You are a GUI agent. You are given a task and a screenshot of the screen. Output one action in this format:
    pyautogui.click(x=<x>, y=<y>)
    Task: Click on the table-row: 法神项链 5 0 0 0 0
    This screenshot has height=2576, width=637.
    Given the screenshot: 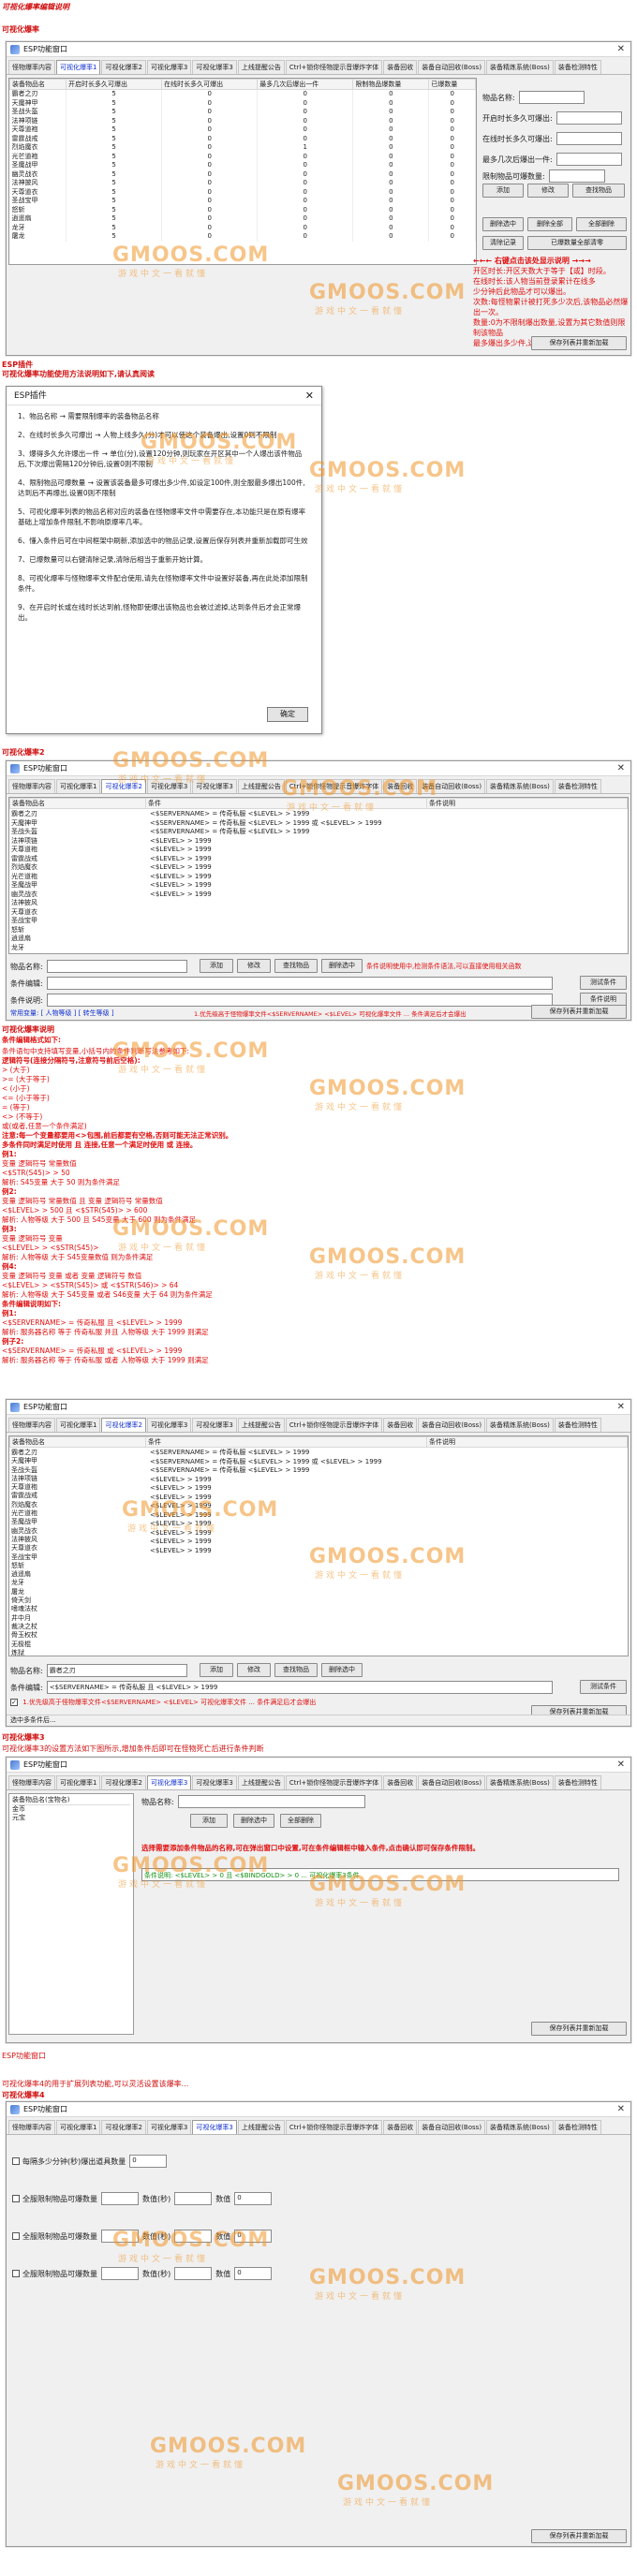 What is the action you would take?
    pyautogui.click(x=242, y=120)
    